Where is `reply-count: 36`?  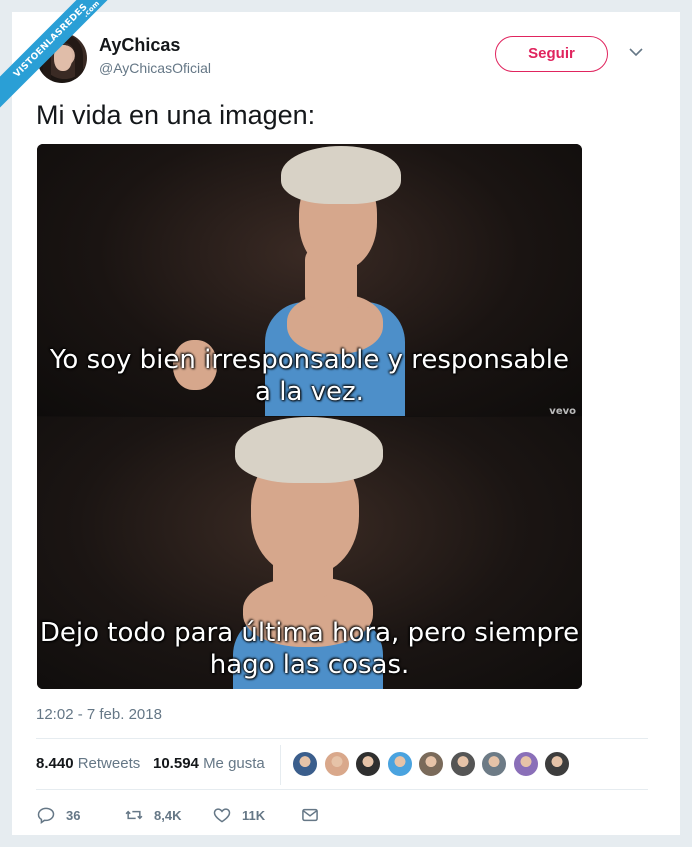 reply-count: 36 is located at coordinates (73, 815).